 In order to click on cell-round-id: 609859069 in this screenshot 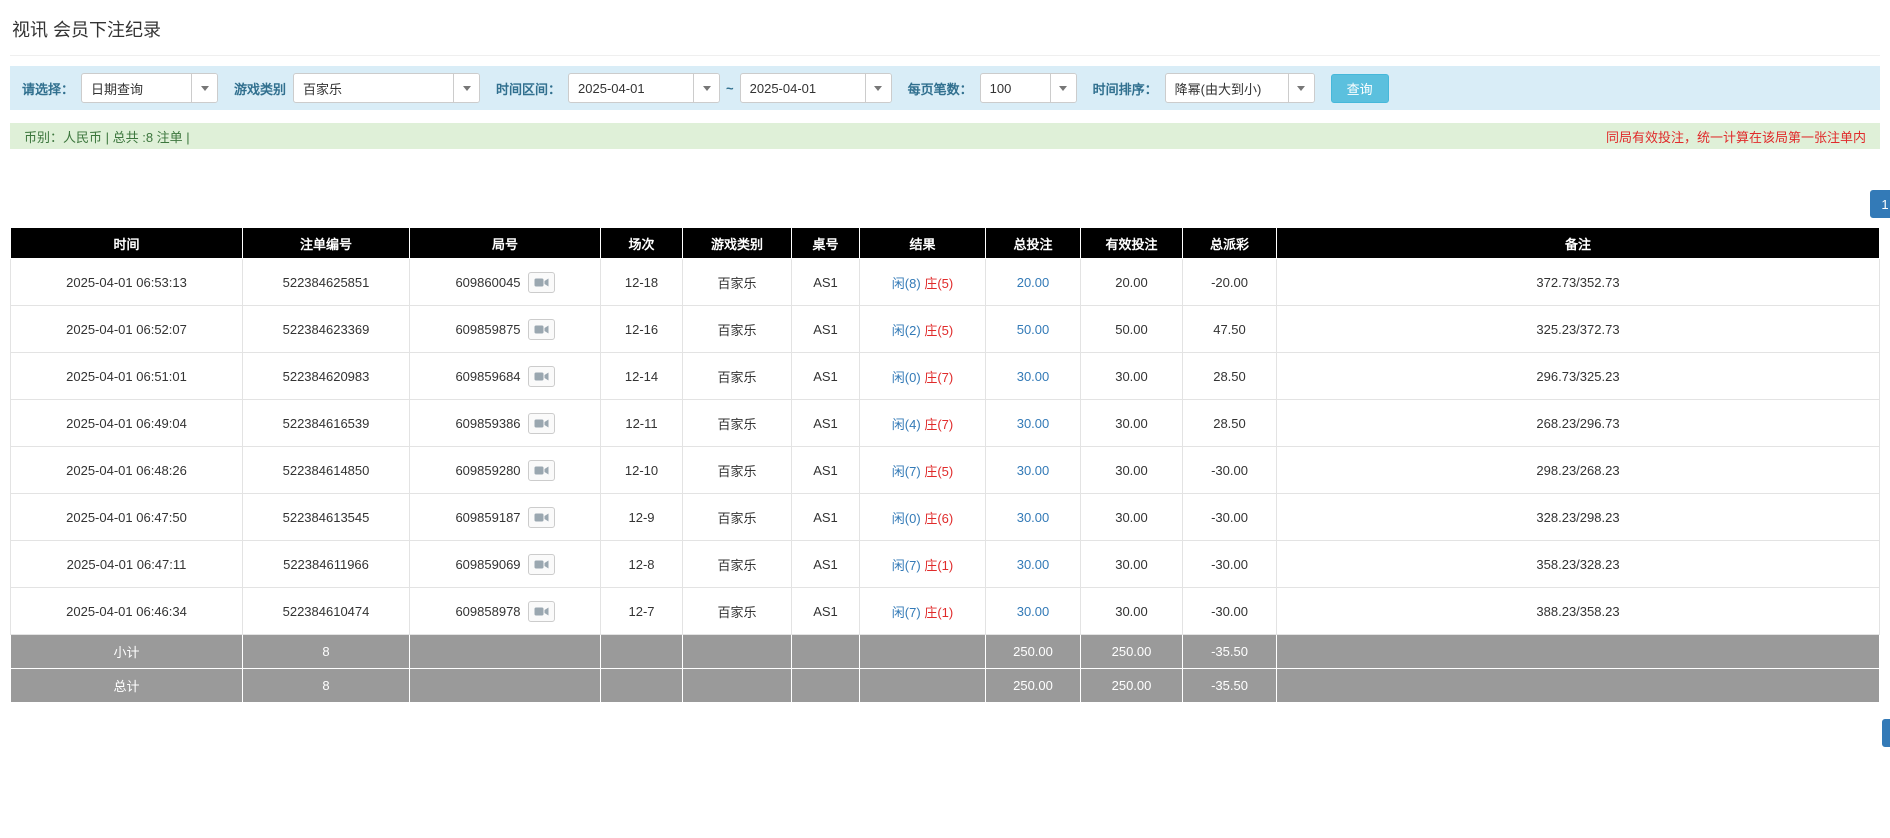, I will do `click(505, 564)`.